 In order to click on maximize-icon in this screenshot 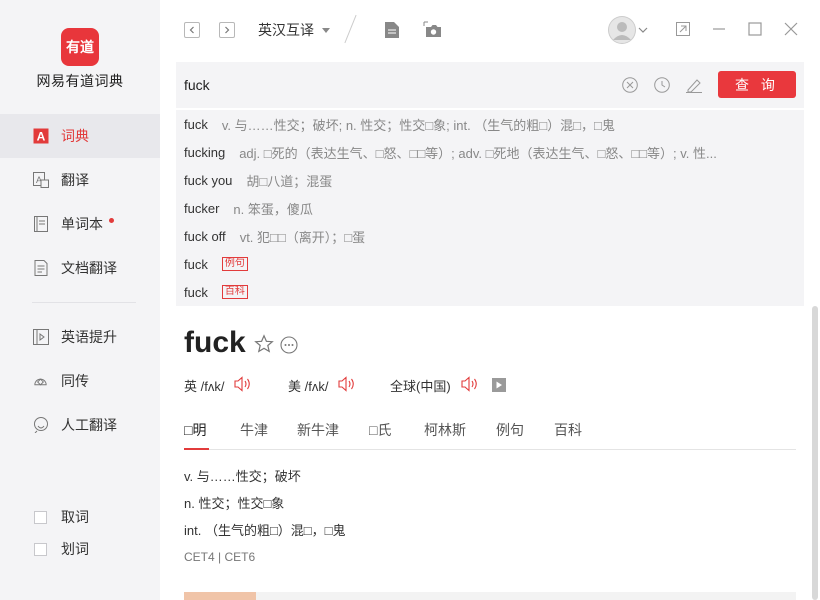, I will do `click(755, 29)`.